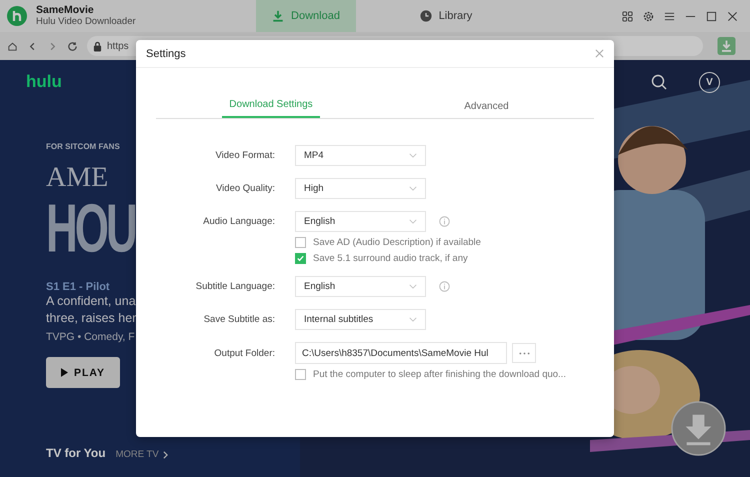 The image size is (750, 477). What do you see at coordinates (86, 22) in the screenshot?
I see `app-subtitle: Hulu Video Downloader` at bounding box center [86, 22].